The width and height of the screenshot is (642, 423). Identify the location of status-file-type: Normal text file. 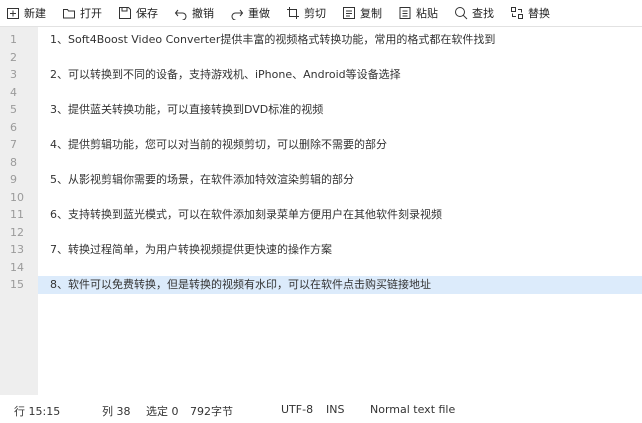
(413, 409).